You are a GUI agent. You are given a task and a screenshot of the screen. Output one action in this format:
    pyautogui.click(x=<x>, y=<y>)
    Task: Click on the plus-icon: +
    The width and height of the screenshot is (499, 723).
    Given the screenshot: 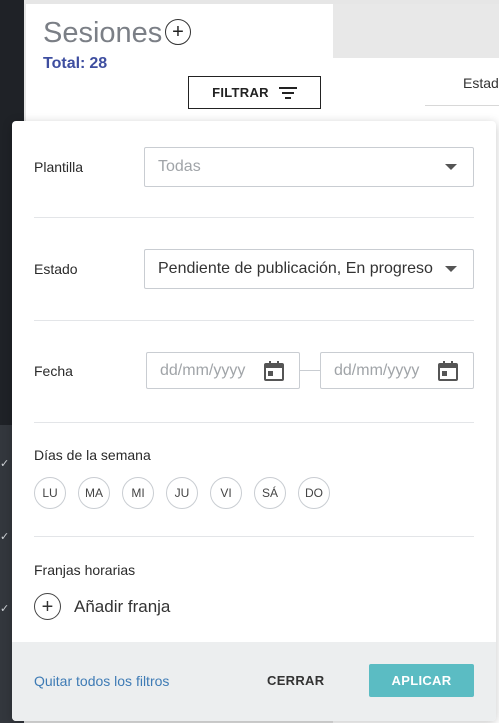 What is the action you would take?
    pyautogui.click(x=178, y=32)
    